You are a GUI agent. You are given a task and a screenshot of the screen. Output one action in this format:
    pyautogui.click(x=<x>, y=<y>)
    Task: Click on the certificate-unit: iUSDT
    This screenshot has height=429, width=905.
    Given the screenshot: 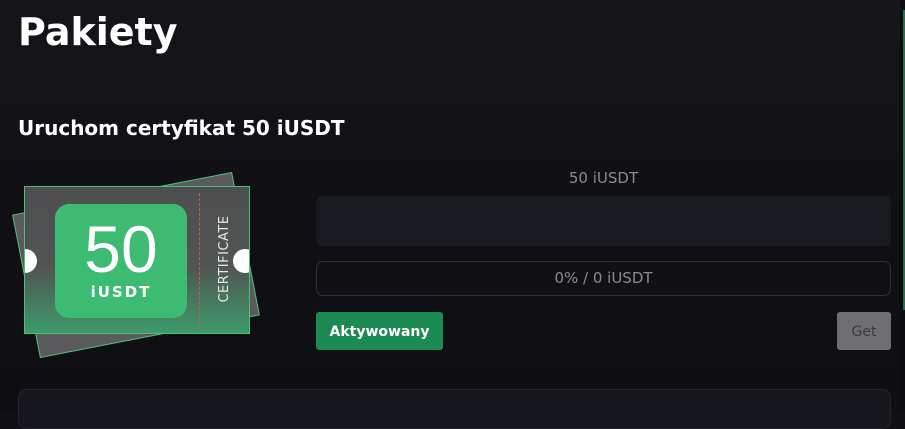 What is the action you would take?
    pyautogui.click(x=121, y=292)
    